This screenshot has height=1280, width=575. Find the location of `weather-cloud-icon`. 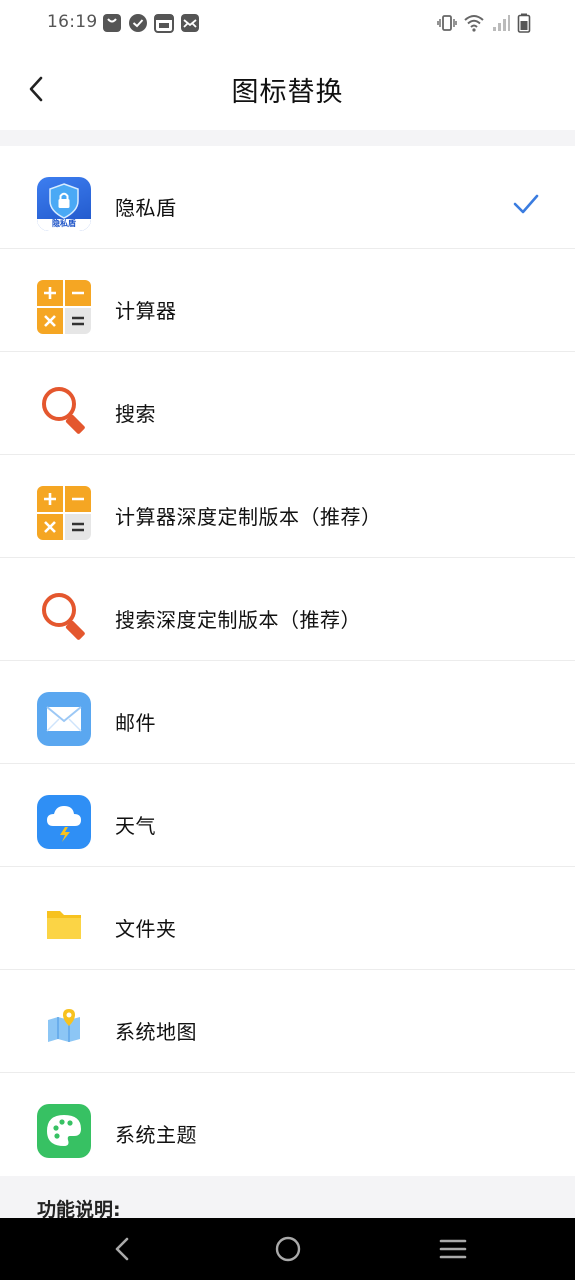

weather-cloud-icon is located at coordinates (64, 822).